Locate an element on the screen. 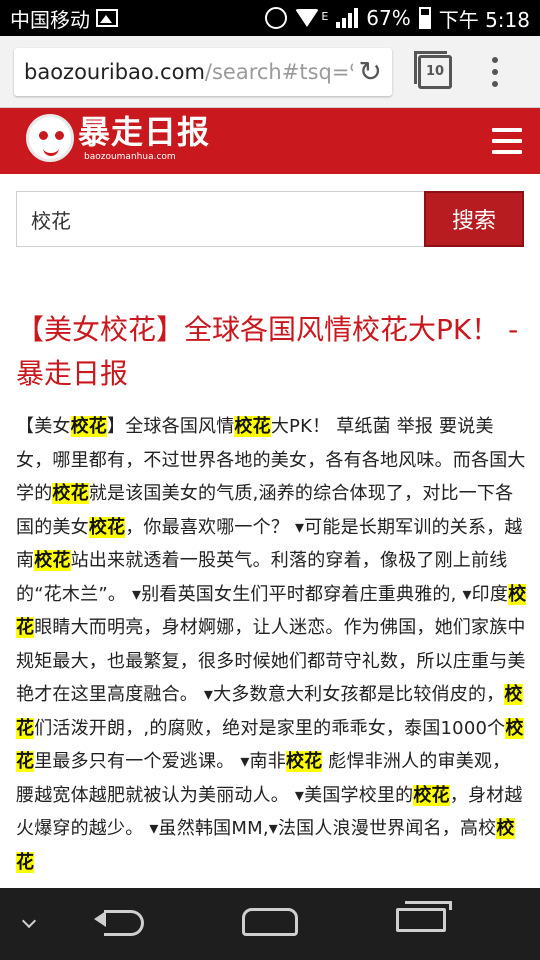 Image resolution: width=540 pixels, height=960 pixels. logo-face-icon is located at coordinates (50, 138).